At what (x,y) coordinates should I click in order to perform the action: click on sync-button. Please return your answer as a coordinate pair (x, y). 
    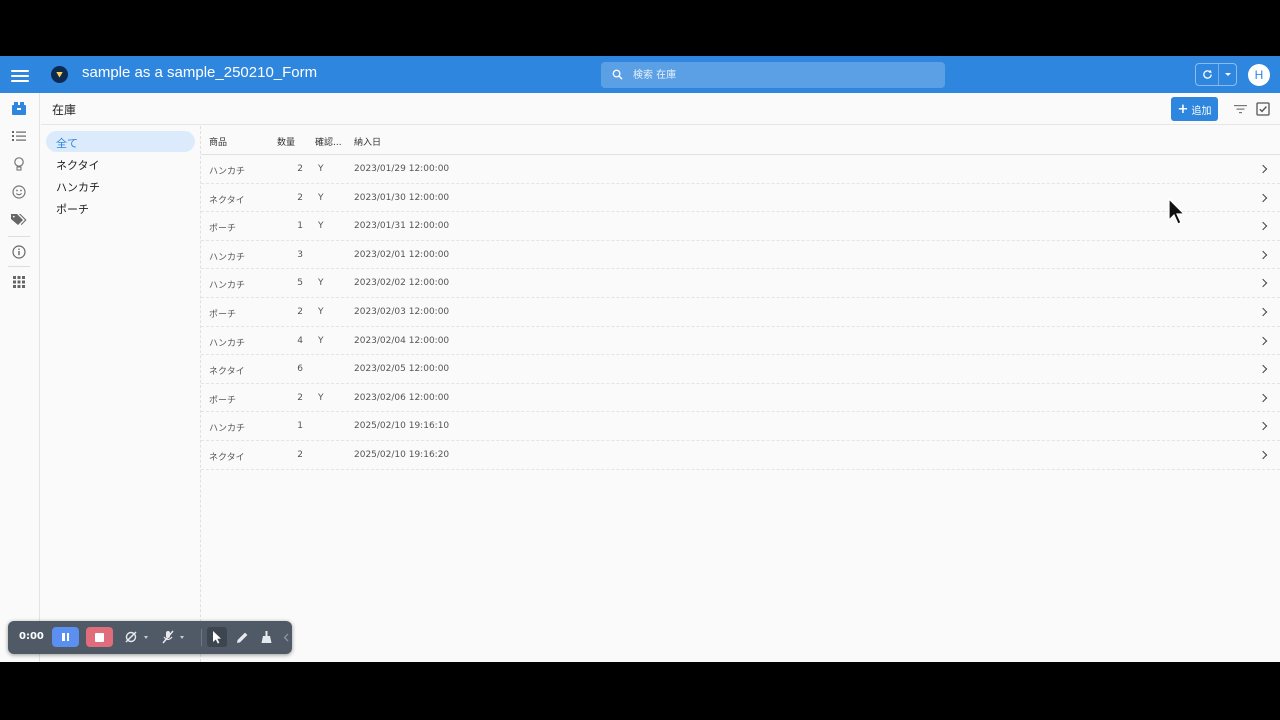
    Looking at the image, I should click on (1208, 74).